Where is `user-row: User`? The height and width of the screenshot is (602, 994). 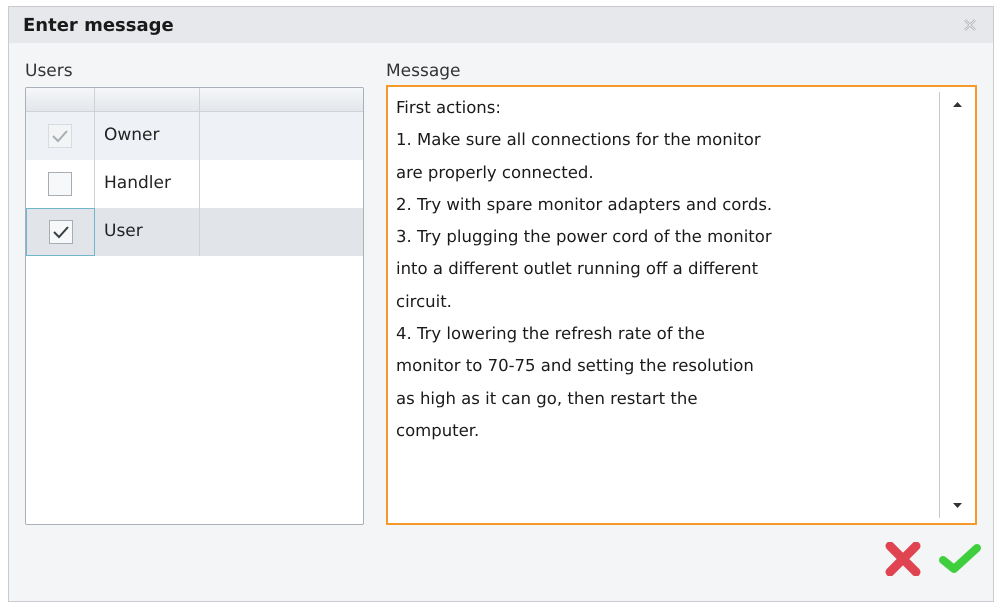
user-row: User is located at coordinates (194, 232).